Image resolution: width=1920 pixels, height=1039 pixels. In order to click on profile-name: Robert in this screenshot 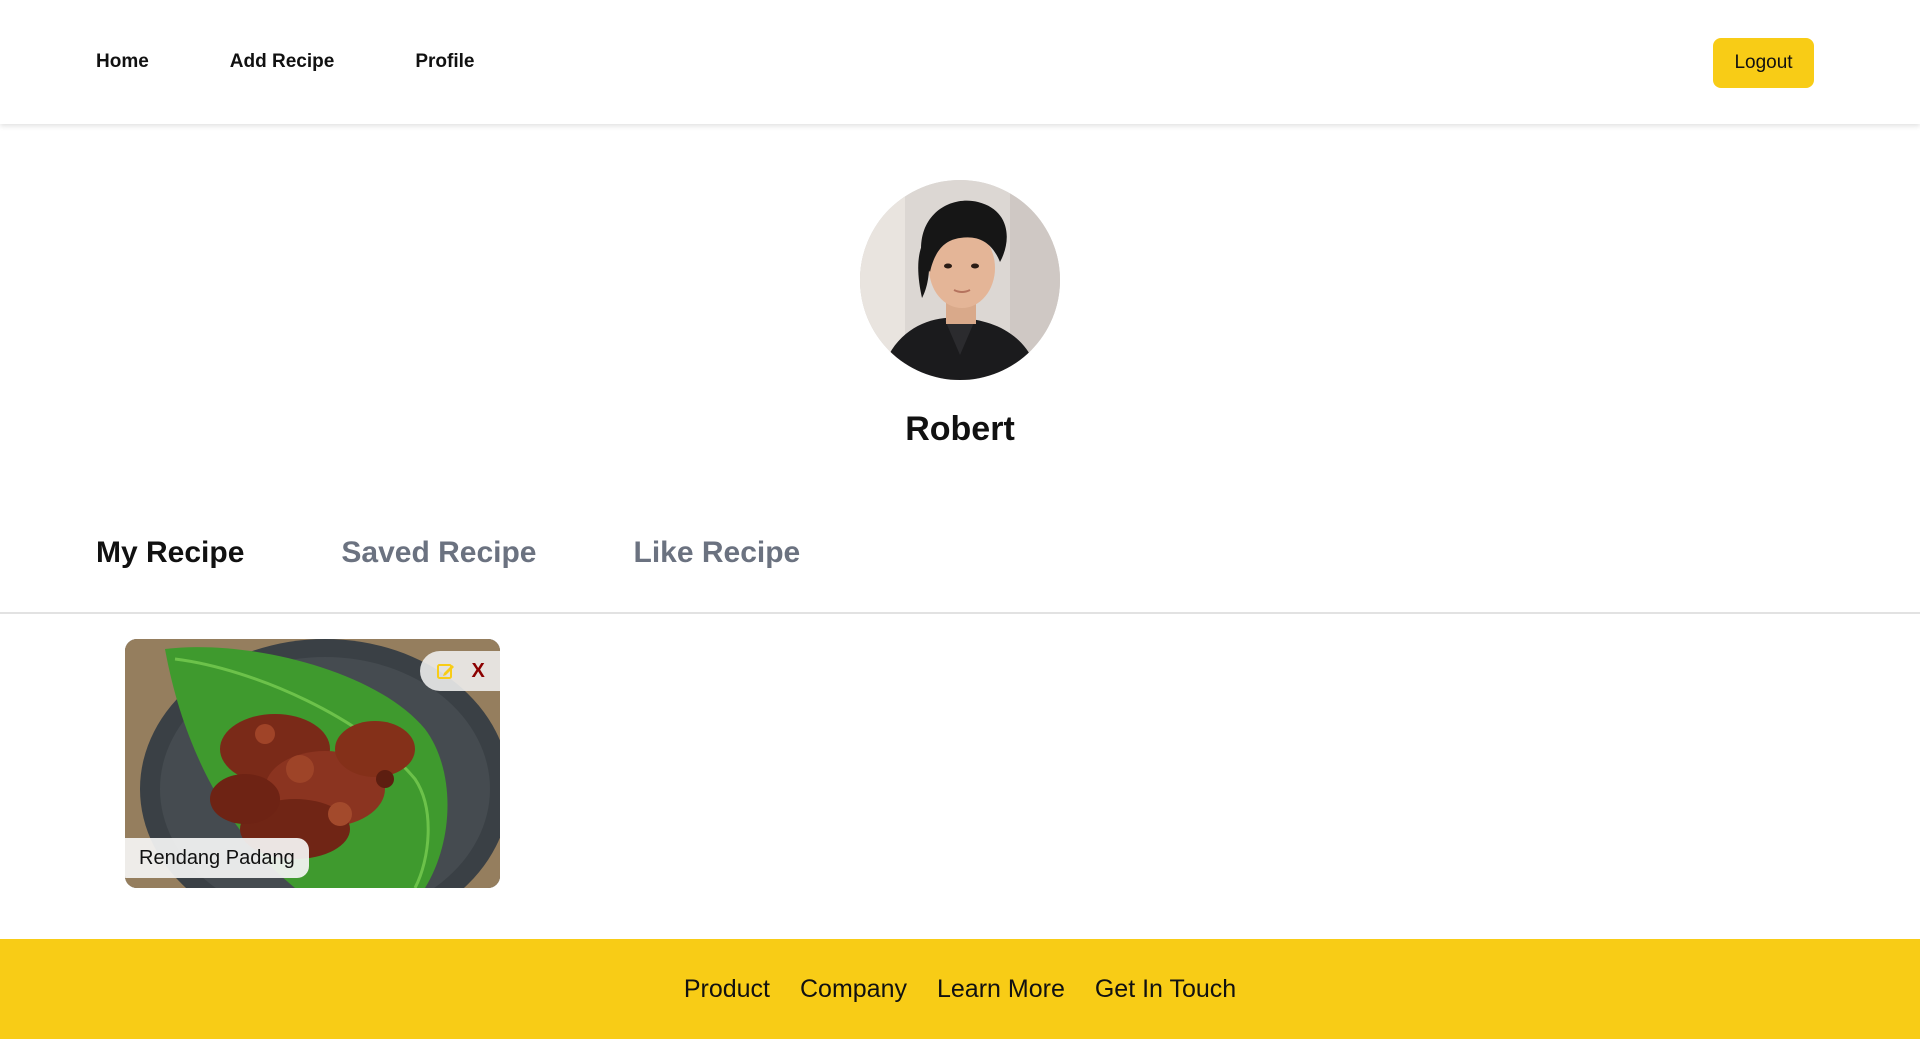, I will do `click(960, 429)`.